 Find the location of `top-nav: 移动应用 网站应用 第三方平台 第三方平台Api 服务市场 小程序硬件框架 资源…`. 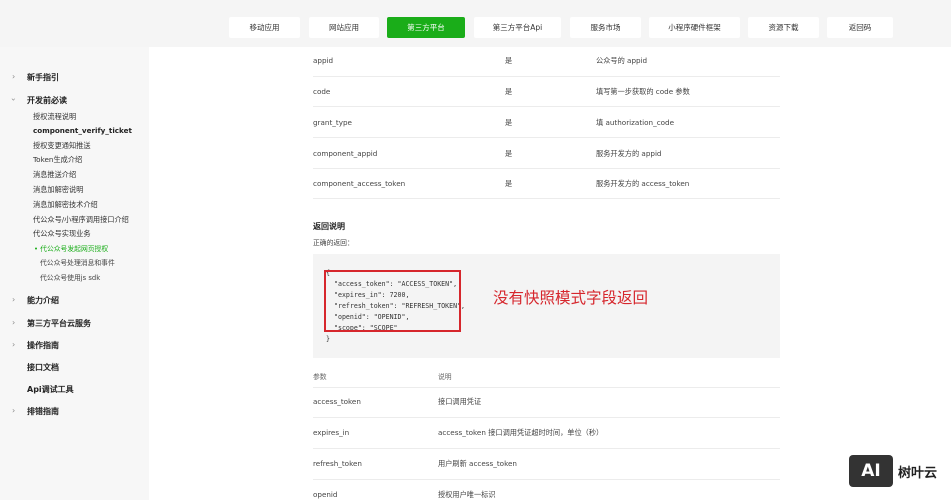

top-nav: 移动应用 网站应用 第三方平台 第三方平台Api 服务市场 小程序硬件框架 资源… is located at coordinates (475, 23).